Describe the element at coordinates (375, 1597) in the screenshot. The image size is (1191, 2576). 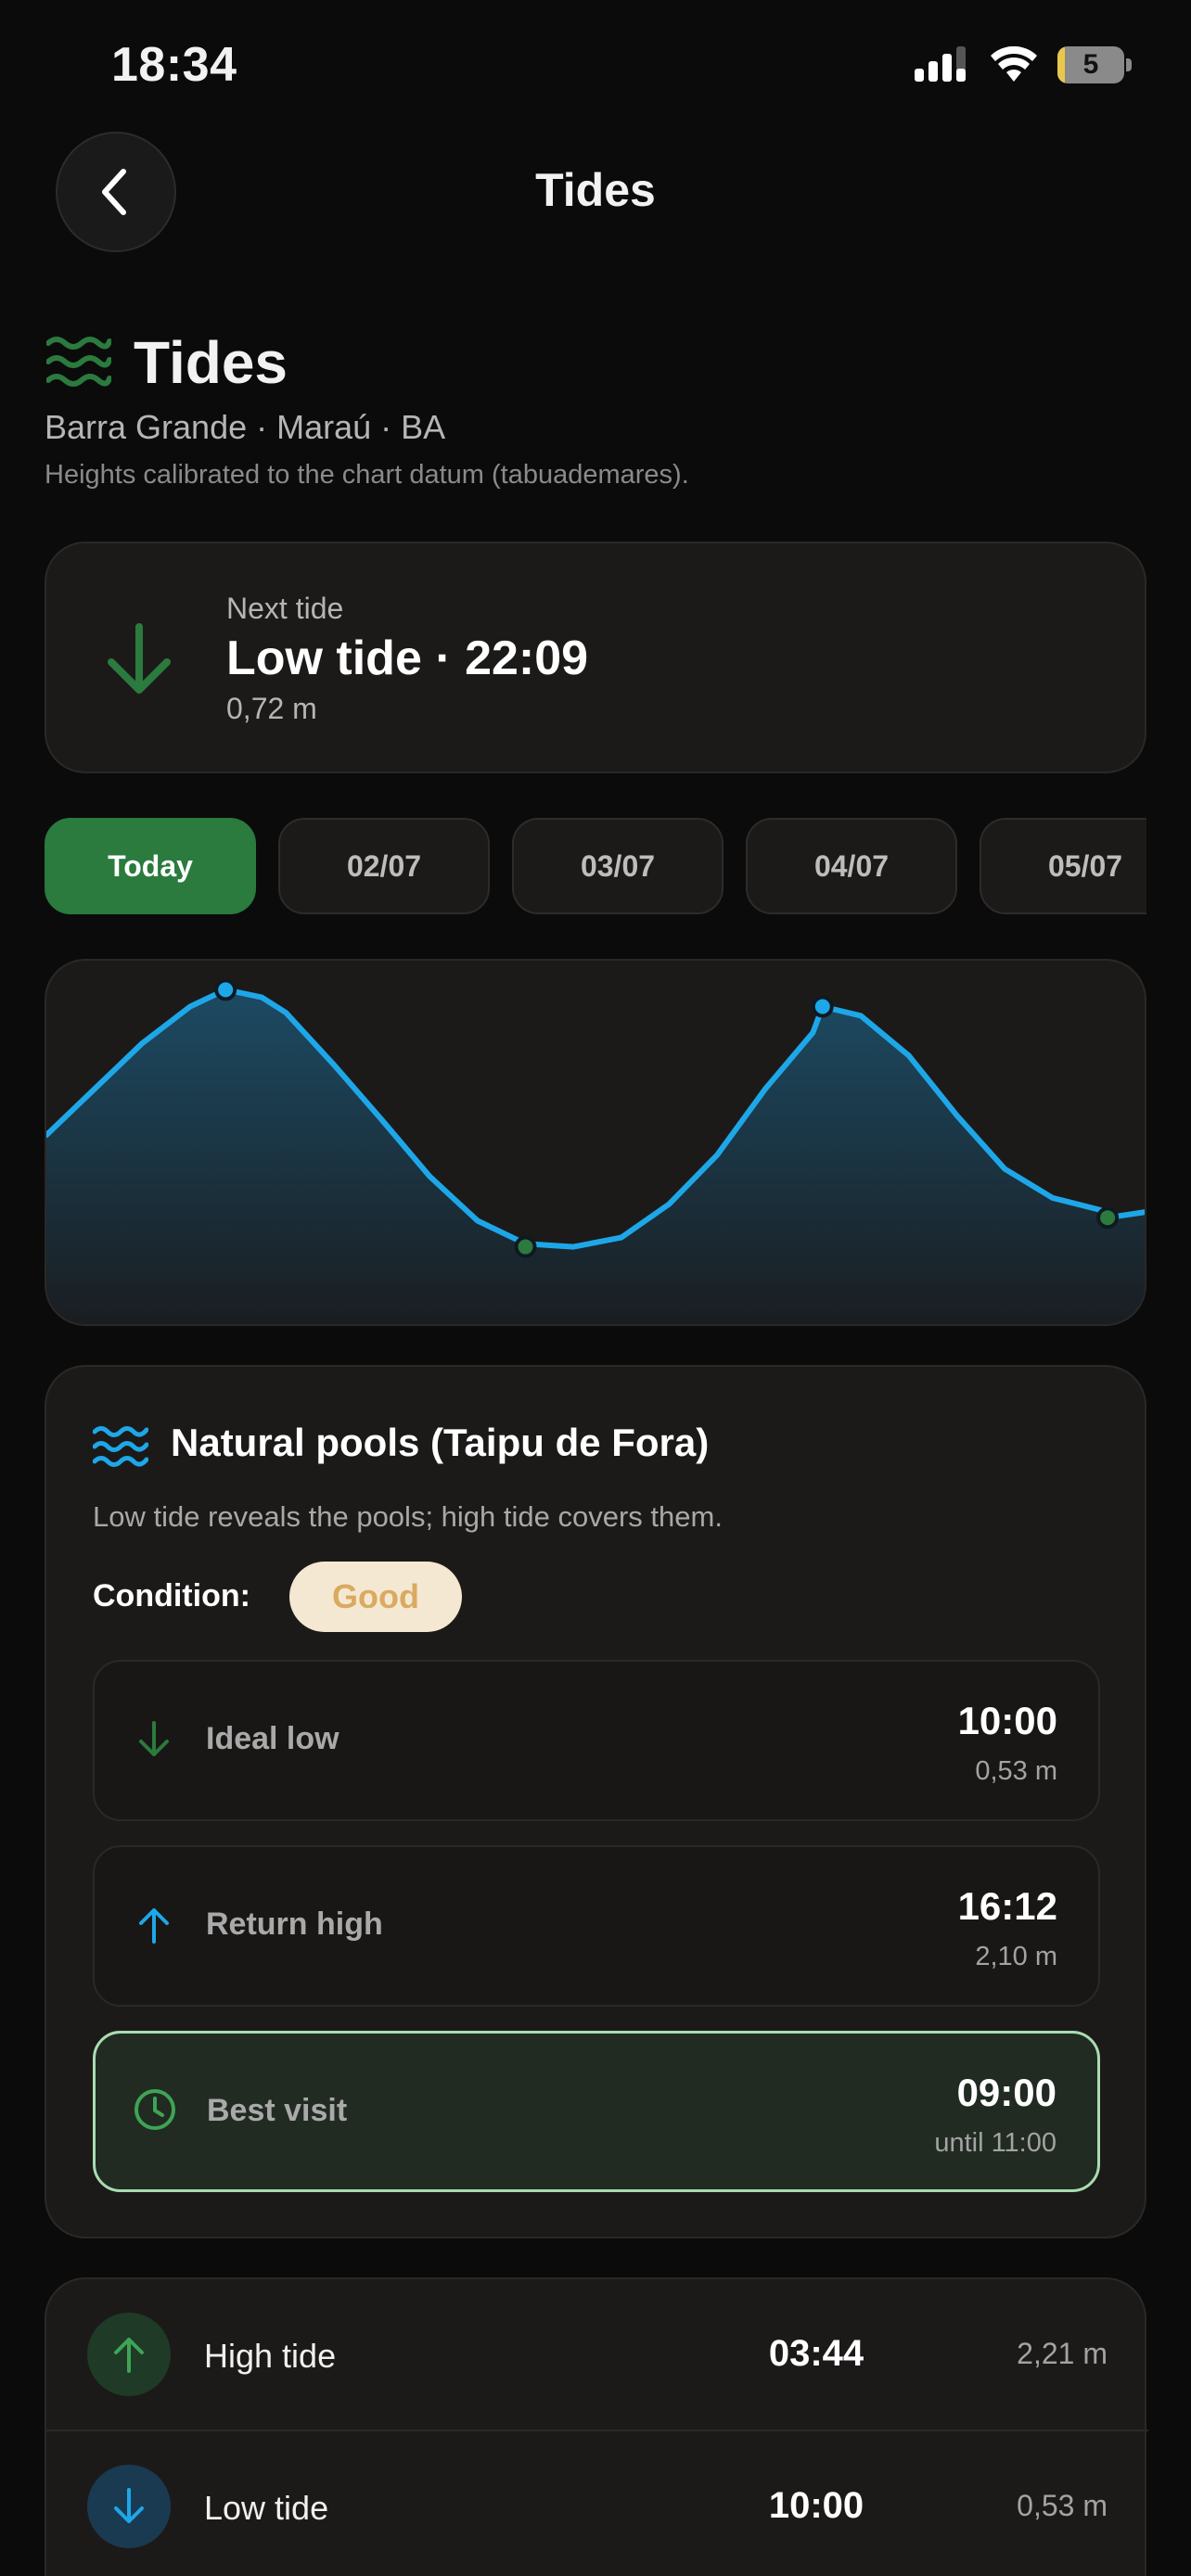
I see `condition-badge: Good` at that location.